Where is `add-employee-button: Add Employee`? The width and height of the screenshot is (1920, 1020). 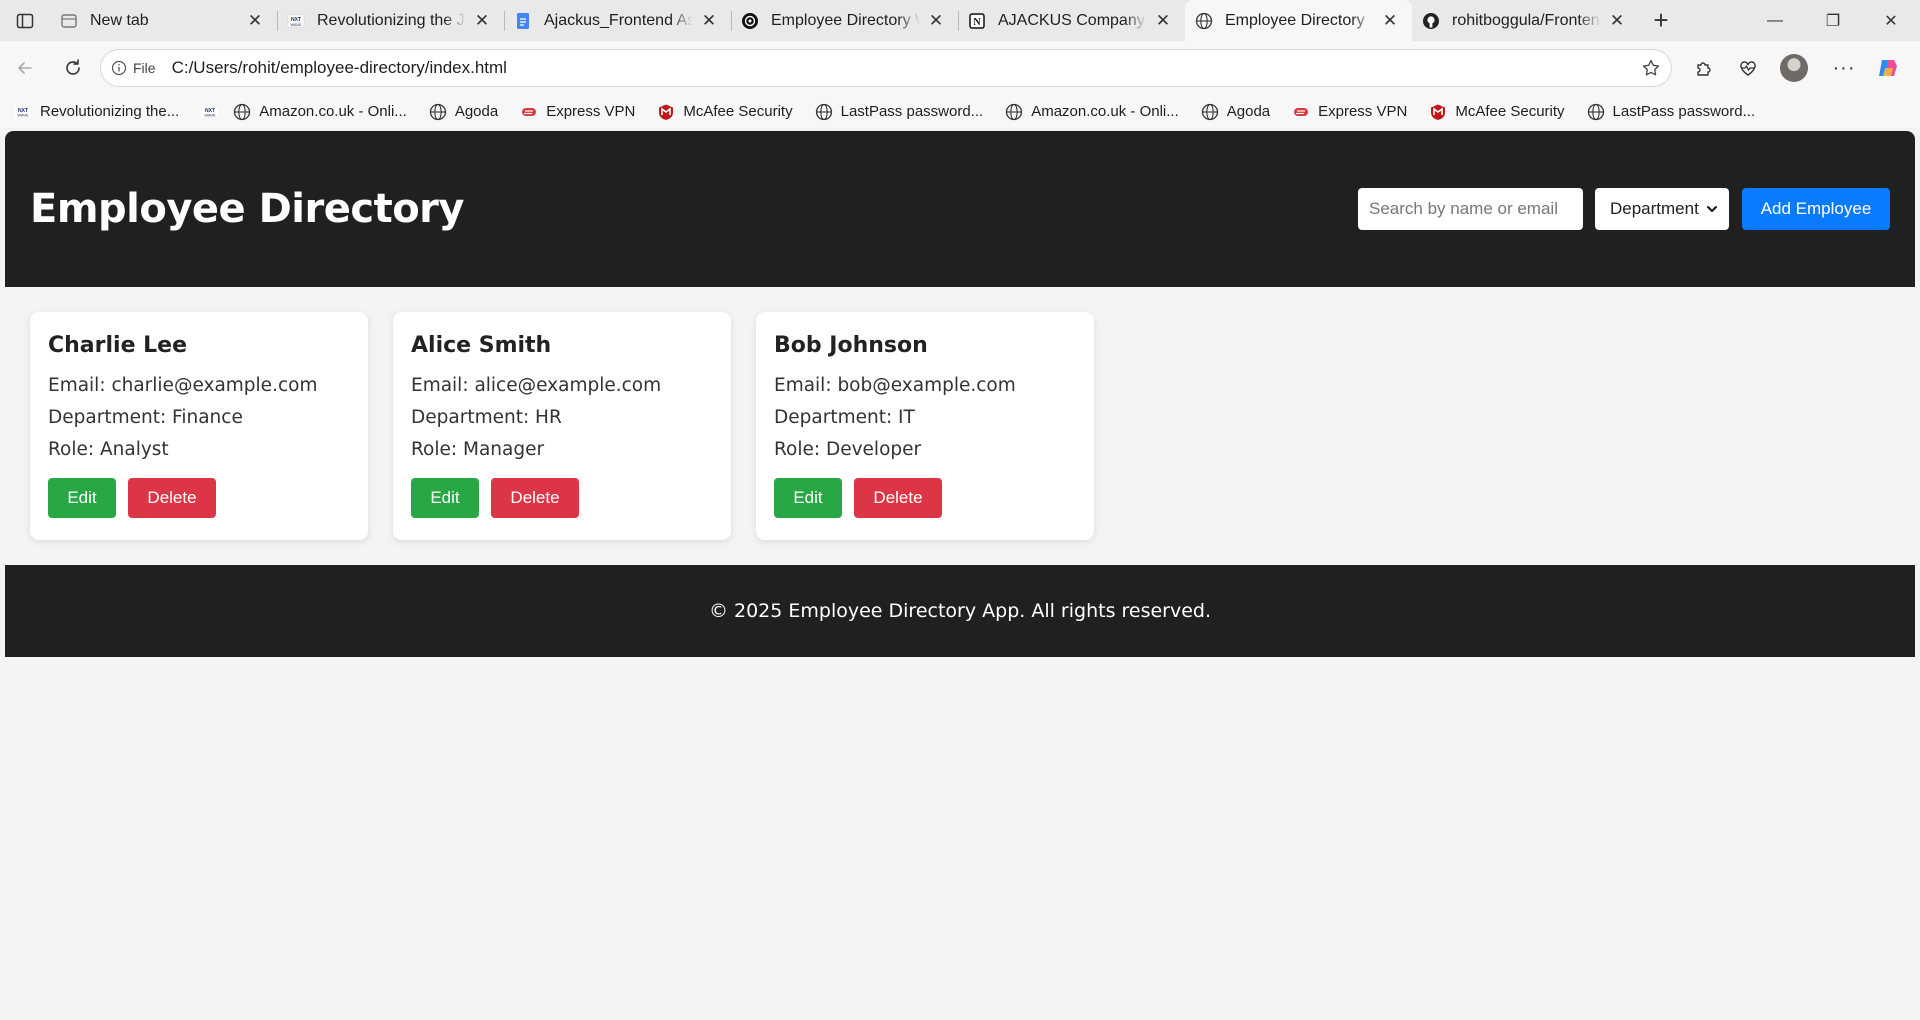
add-employee-button: Add Employee is located at coordinates (1816, 209).